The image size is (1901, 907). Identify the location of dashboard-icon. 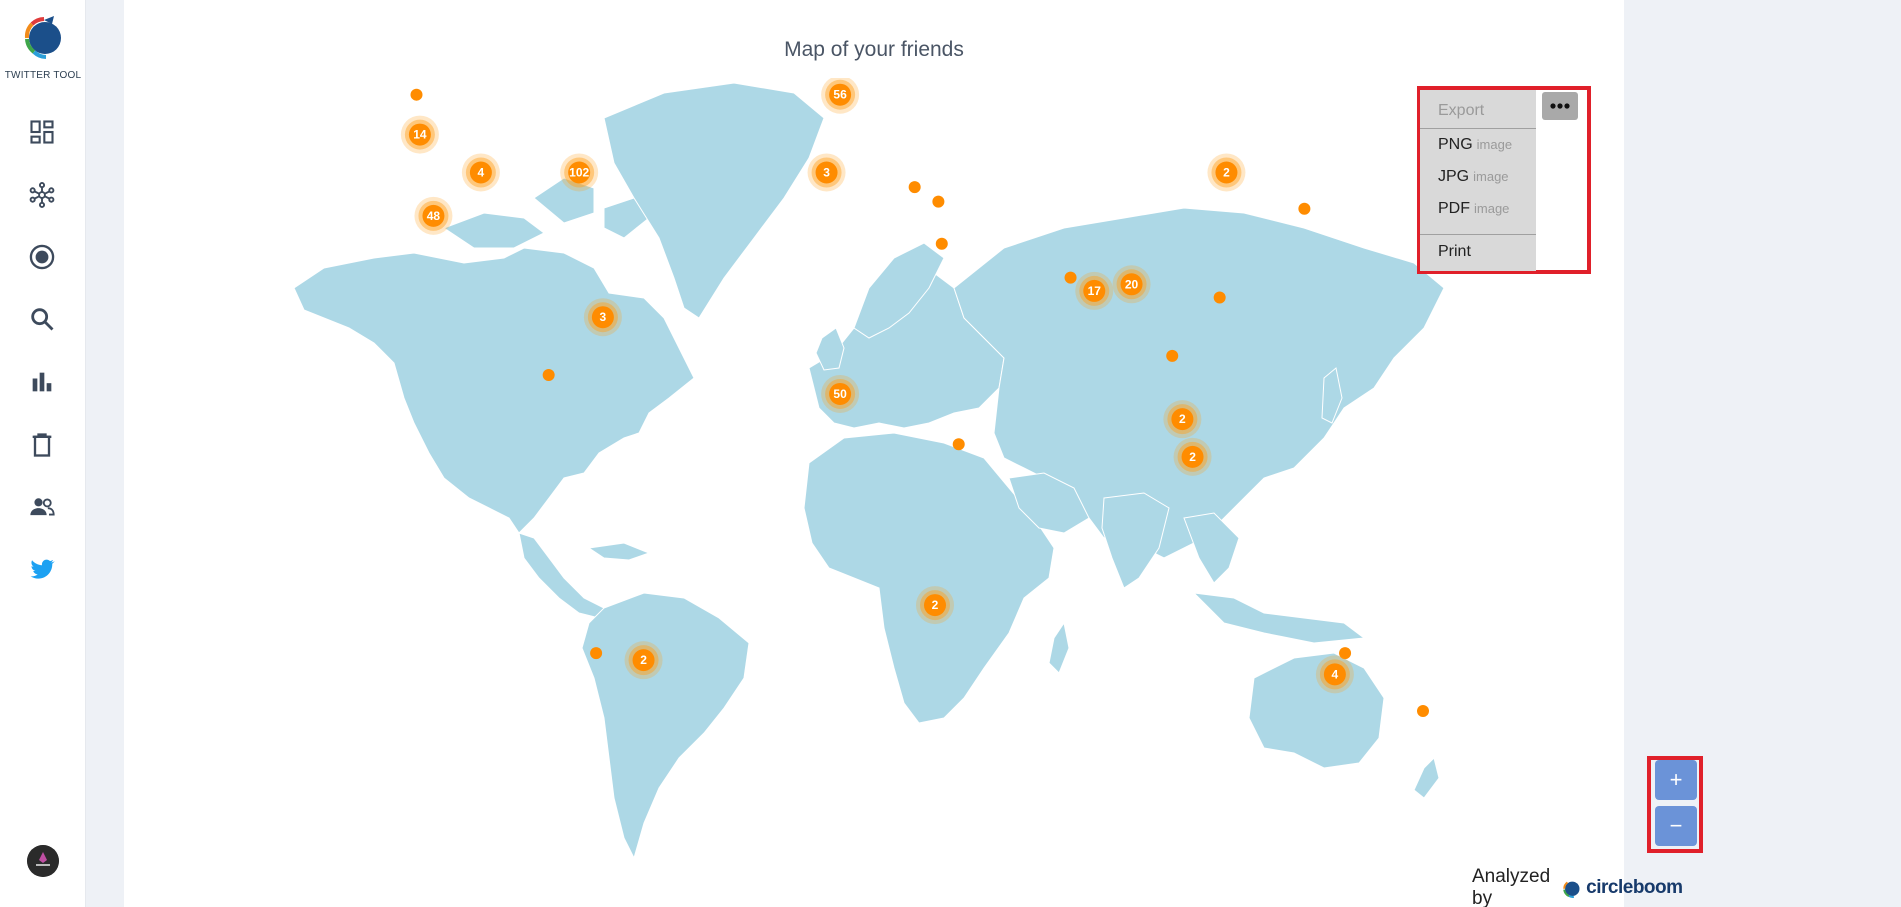
(42, 132).